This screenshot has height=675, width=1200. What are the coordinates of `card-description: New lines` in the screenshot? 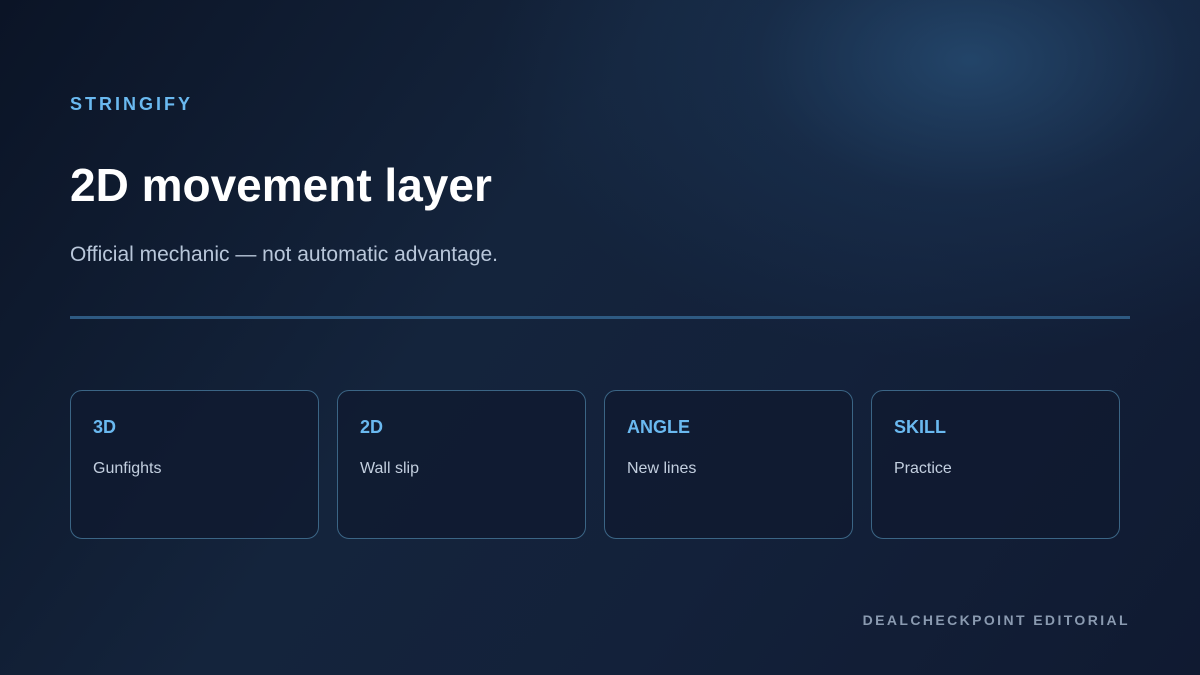 It's located at (662, 468).